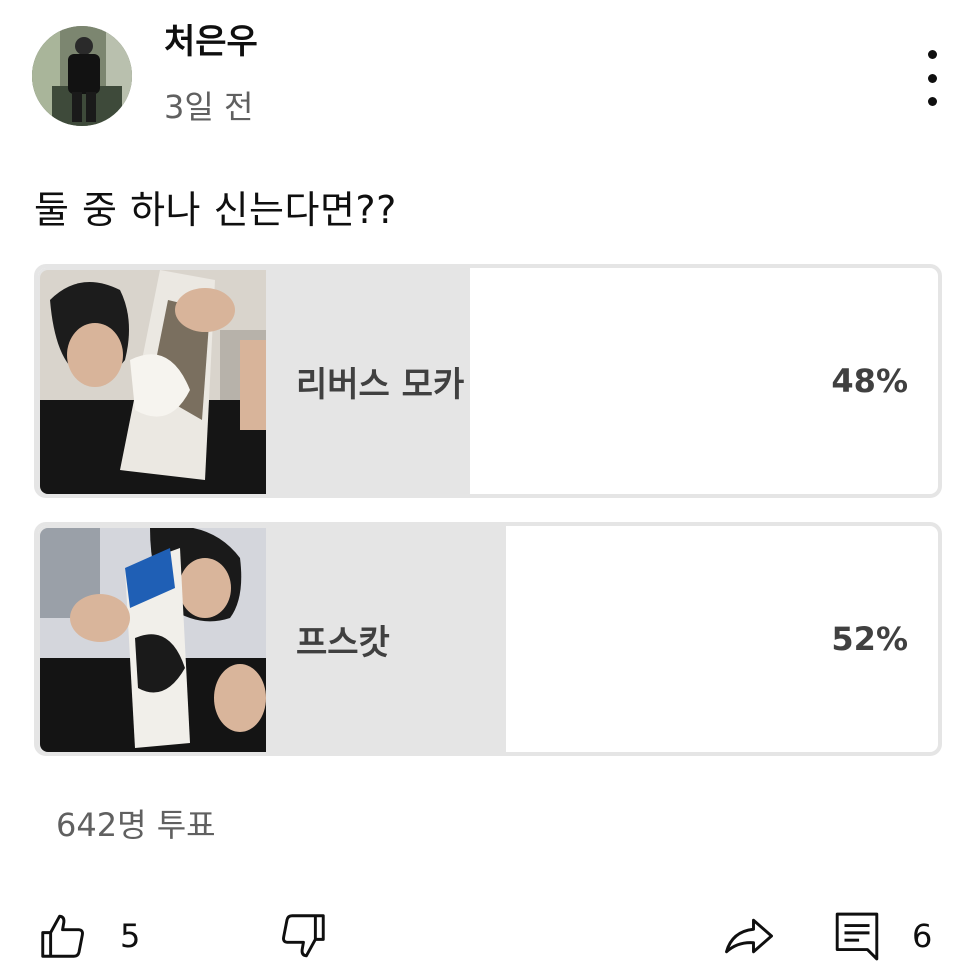 The height and width of the screenshot is (976, 976). Describe the element at coordinates (136, 825) in the screenshot. I see `vote-count: 642명 투표` at that location.